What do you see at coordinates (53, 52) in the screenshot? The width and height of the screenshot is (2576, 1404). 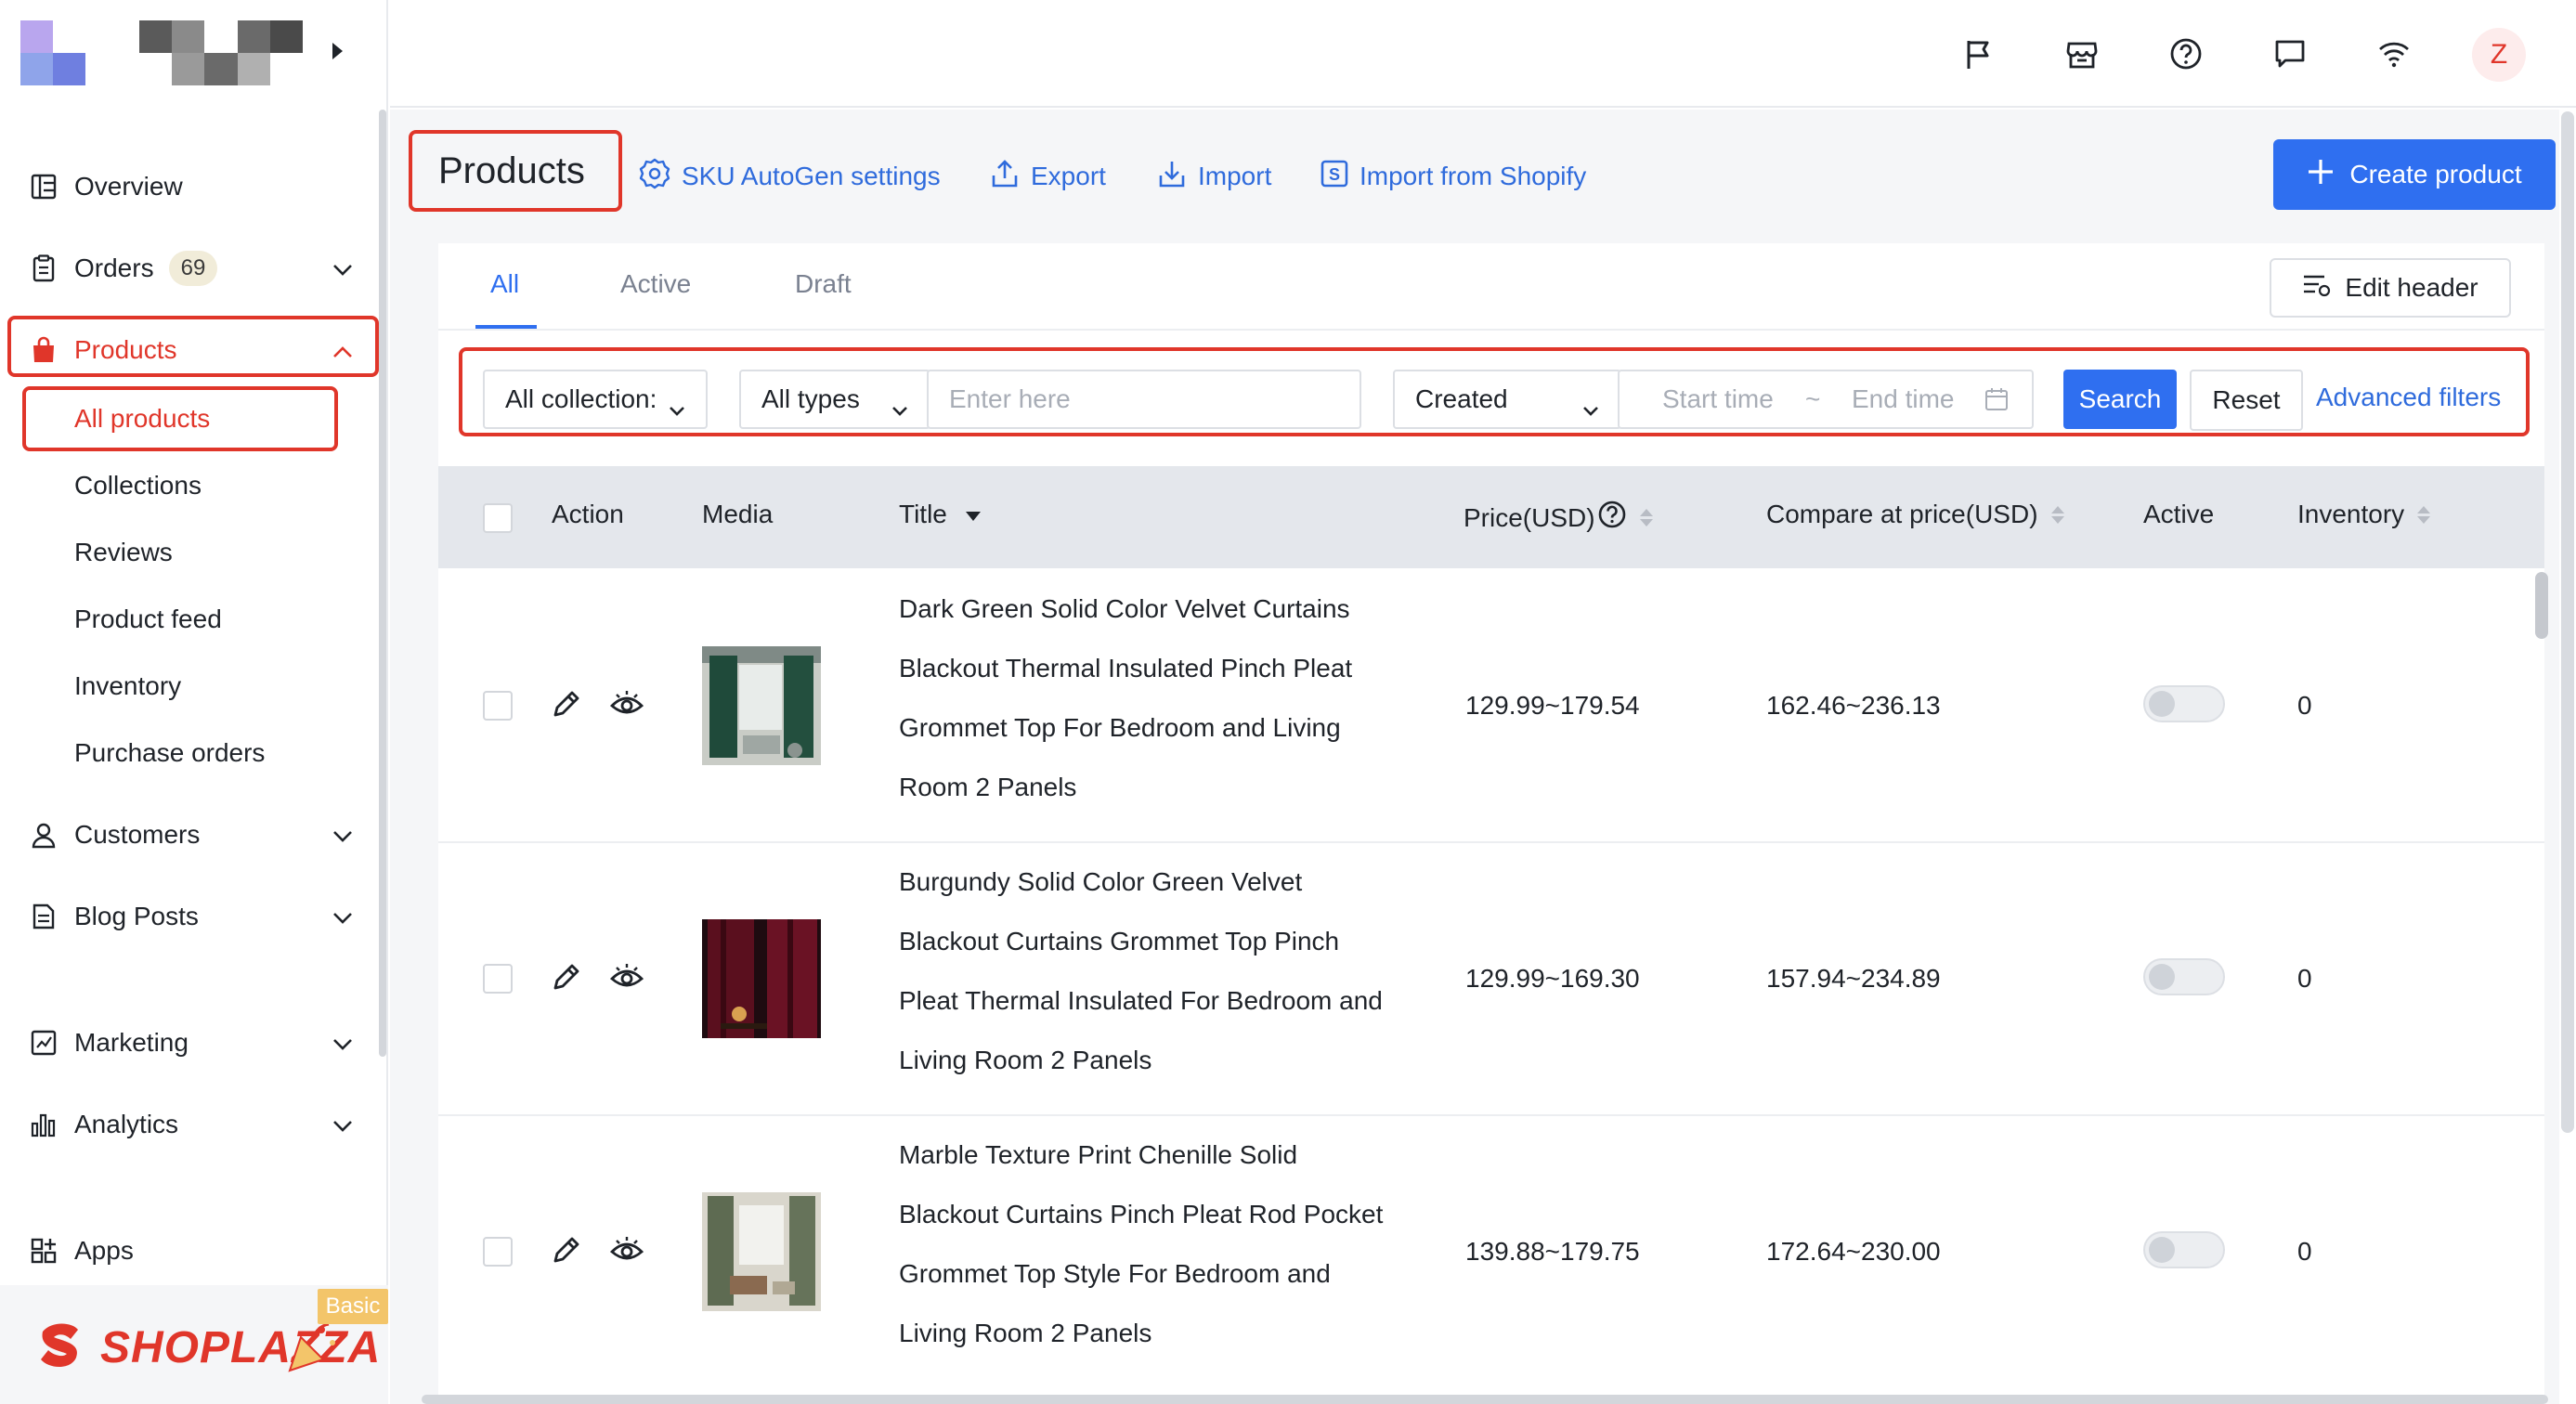 I see `store-logo` at bounding box center [53, 52].